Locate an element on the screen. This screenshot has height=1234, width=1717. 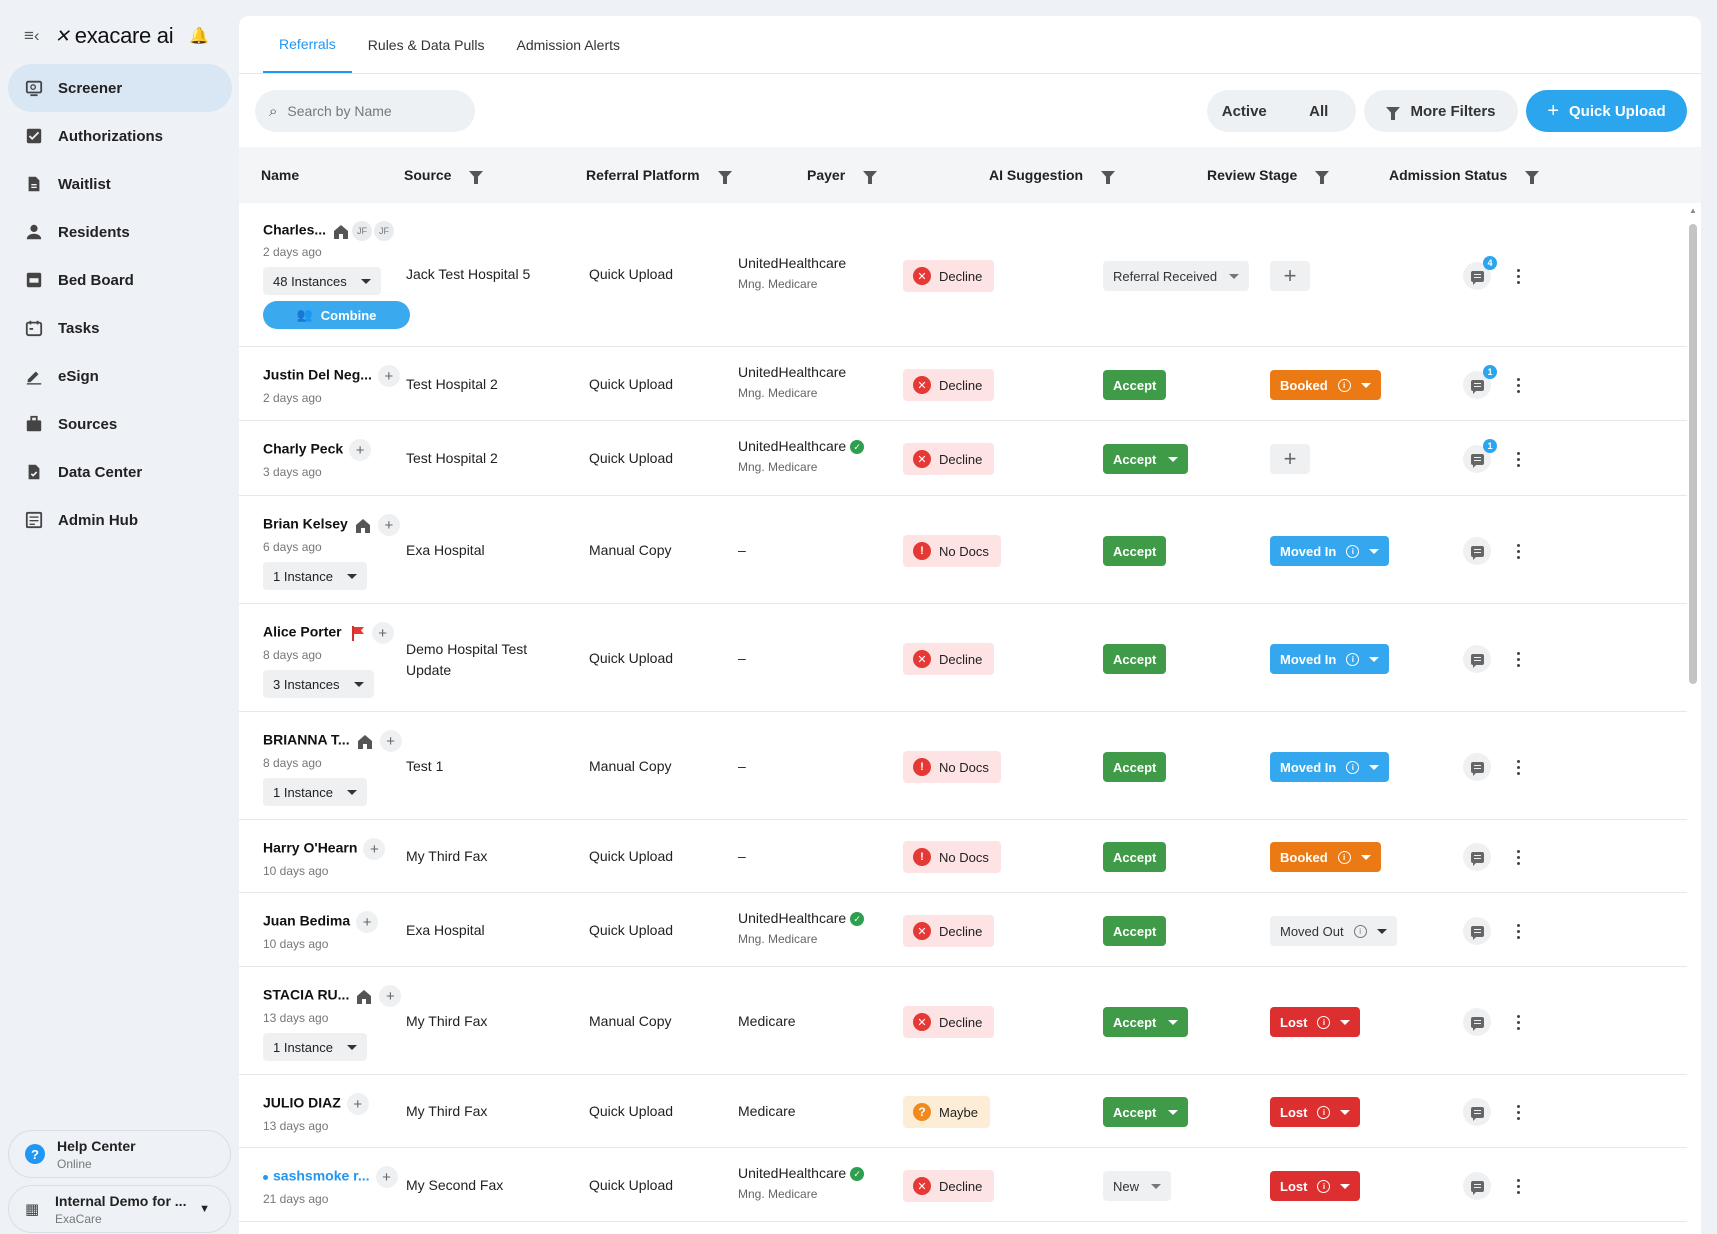
column-header-review-stage: Review Stage is located at coordinates (1268, 175).